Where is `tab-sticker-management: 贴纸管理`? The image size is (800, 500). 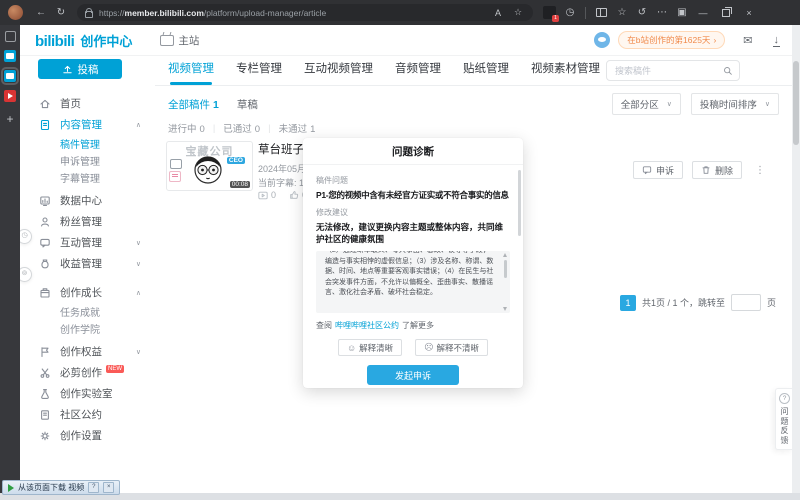
tab-sticker-management: 贴纸管理 is located at coordinates (486, 70).